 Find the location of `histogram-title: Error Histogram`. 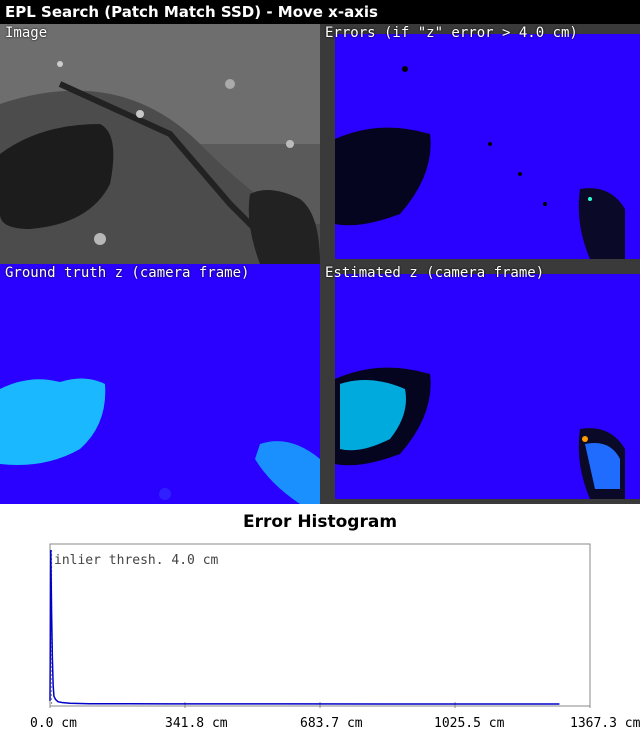

histogram-title: Error Histogram is located at coordinates (320, 522).